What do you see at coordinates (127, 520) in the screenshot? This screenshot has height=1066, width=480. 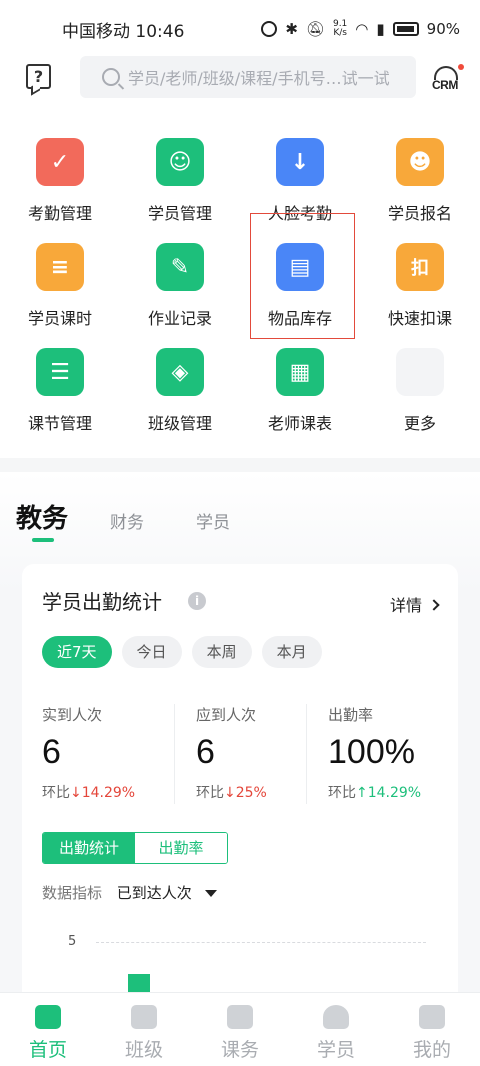 I see `tab-finance: 财务` at bounding box center [127, 520].